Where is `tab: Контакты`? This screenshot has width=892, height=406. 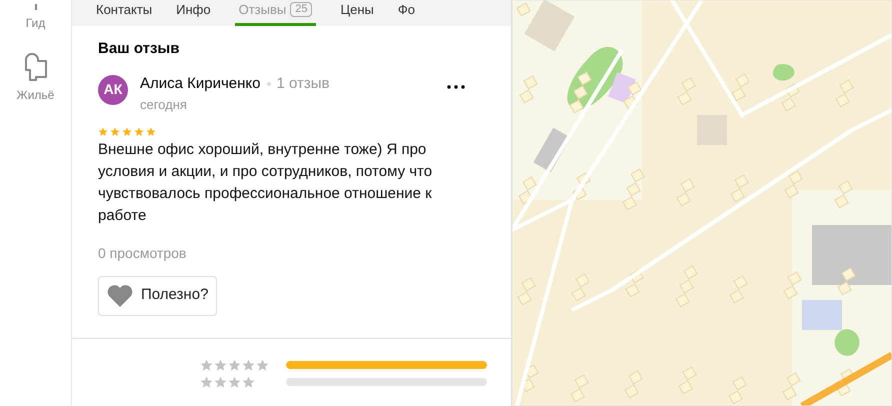 tab: Контакты is located at coordinates (124, 13).